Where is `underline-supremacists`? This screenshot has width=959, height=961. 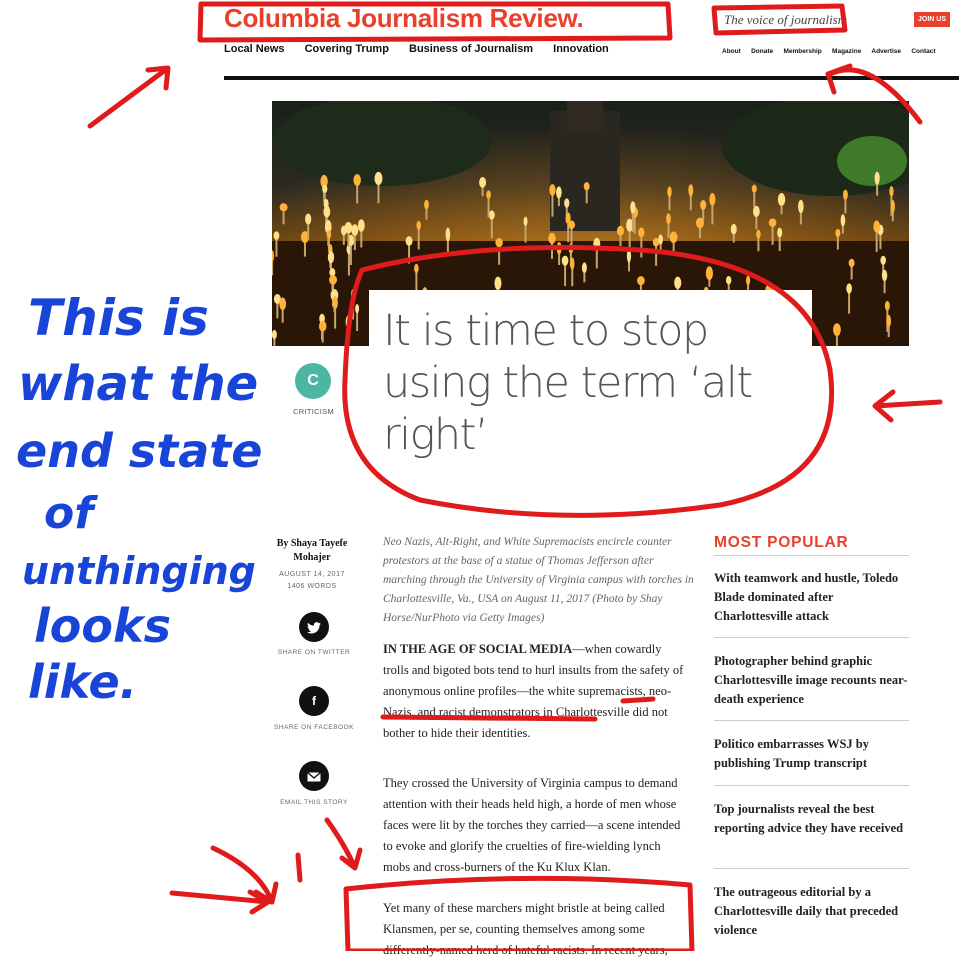 underline-supremacists is located at coordinates (489, 718).